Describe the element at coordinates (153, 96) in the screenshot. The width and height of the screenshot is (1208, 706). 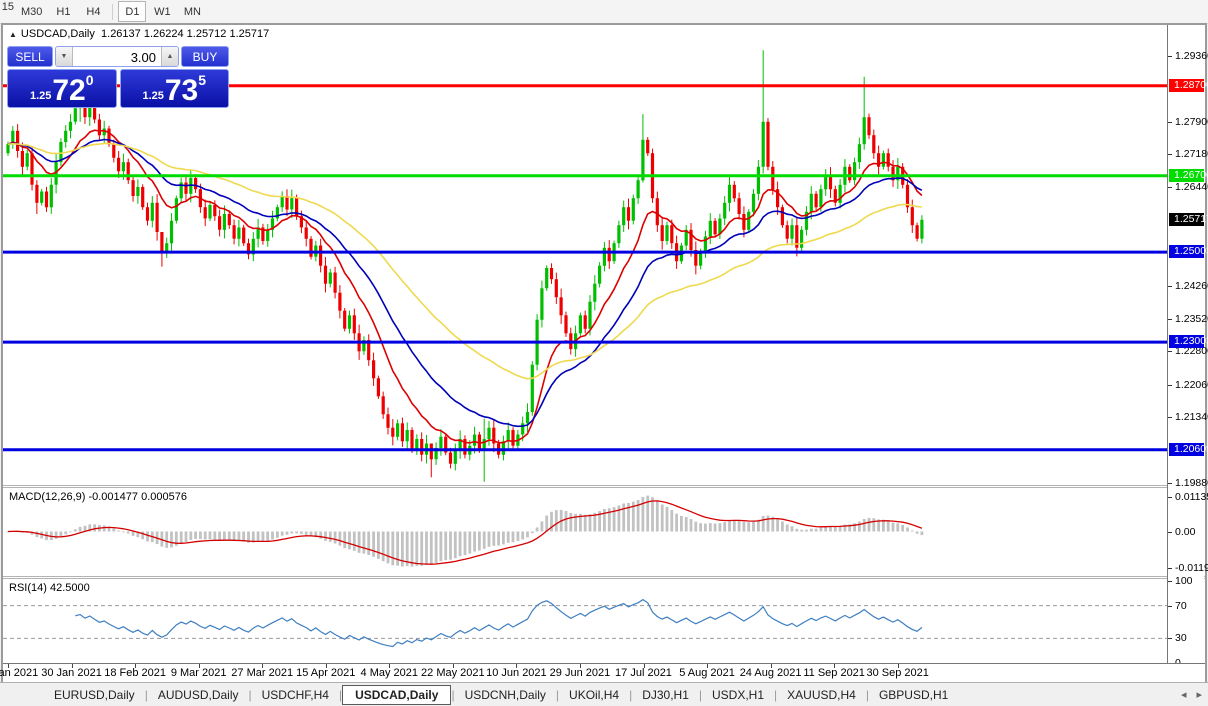
I see `buy-price-small: 1.25` at that location.